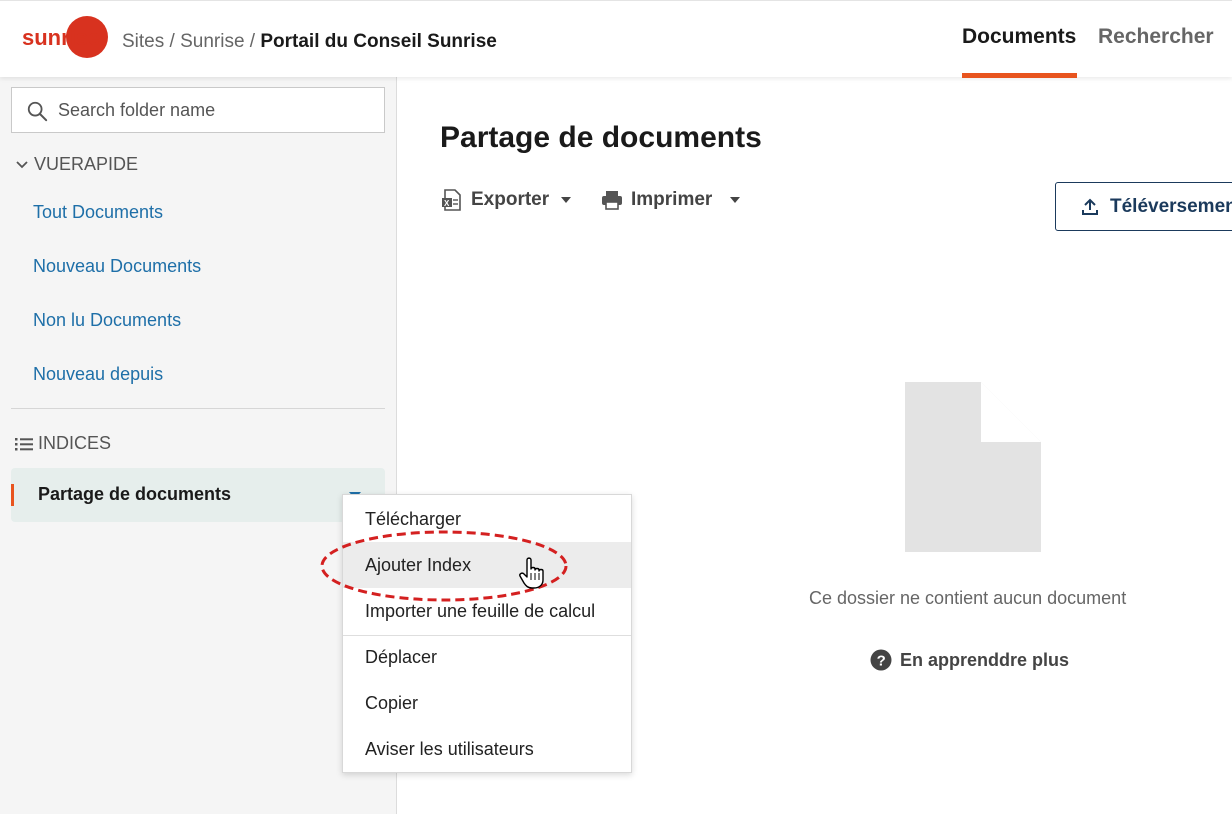  I want to click on print-button: Imprimer, so click(671, 200).